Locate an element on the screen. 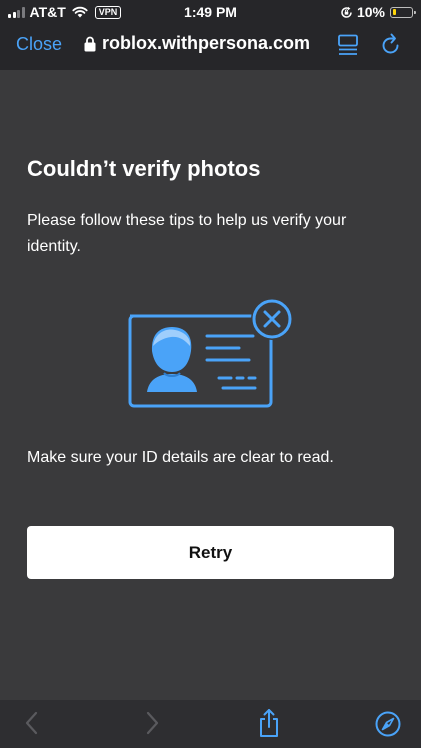 Image resolution: width=421 pixels, height=748 pixels. url-text: roblox.withpersona.com is located at coordinates (206, 43).